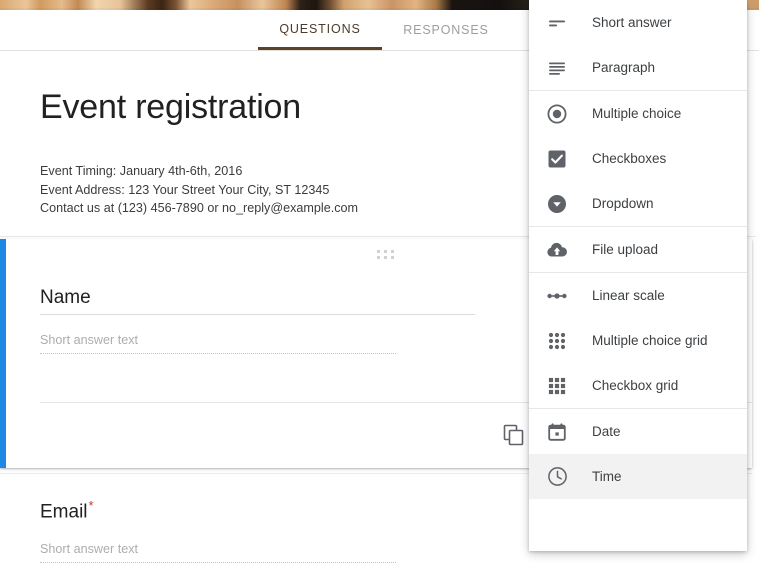 The height and width of the screenshot is (564, 759). Describe the element at coordinates (623, 203) in the screenshot. I see `menu-item-dropdown-label: Dropdown` at that location.